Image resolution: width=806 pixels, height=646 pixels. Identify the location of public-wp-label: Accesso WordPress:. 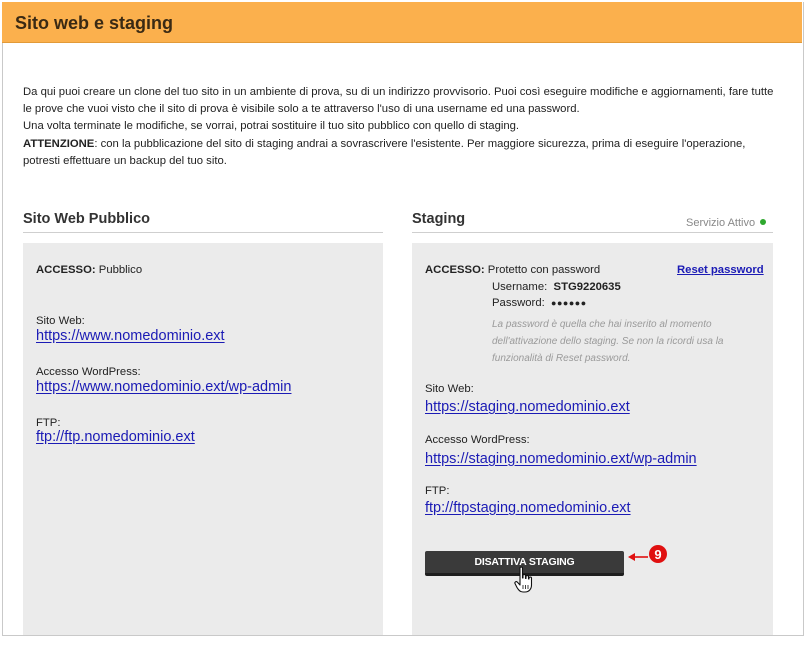
(88, 372).